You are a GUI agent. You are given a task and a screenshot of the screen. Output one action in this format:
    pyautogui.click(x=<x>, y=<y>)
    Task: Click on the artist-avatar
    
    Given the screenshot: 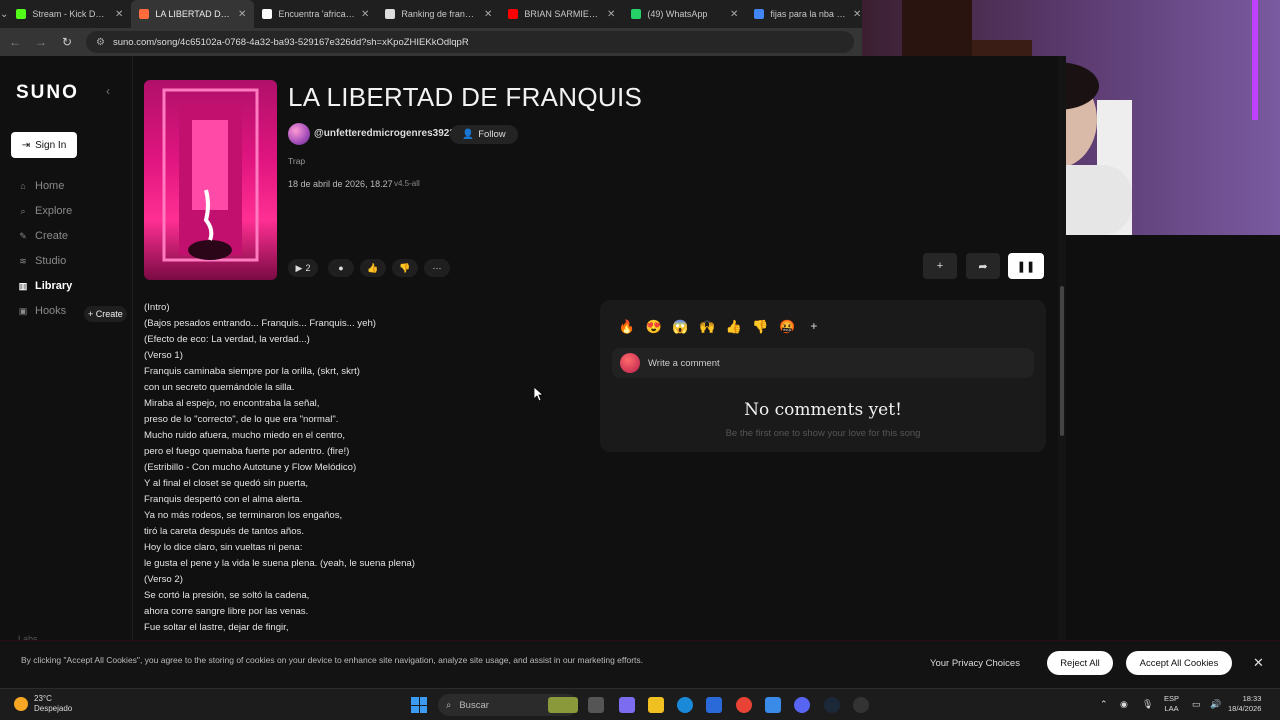 What is the action you would take?
    pyautogui.click(x=299, y=134)
    